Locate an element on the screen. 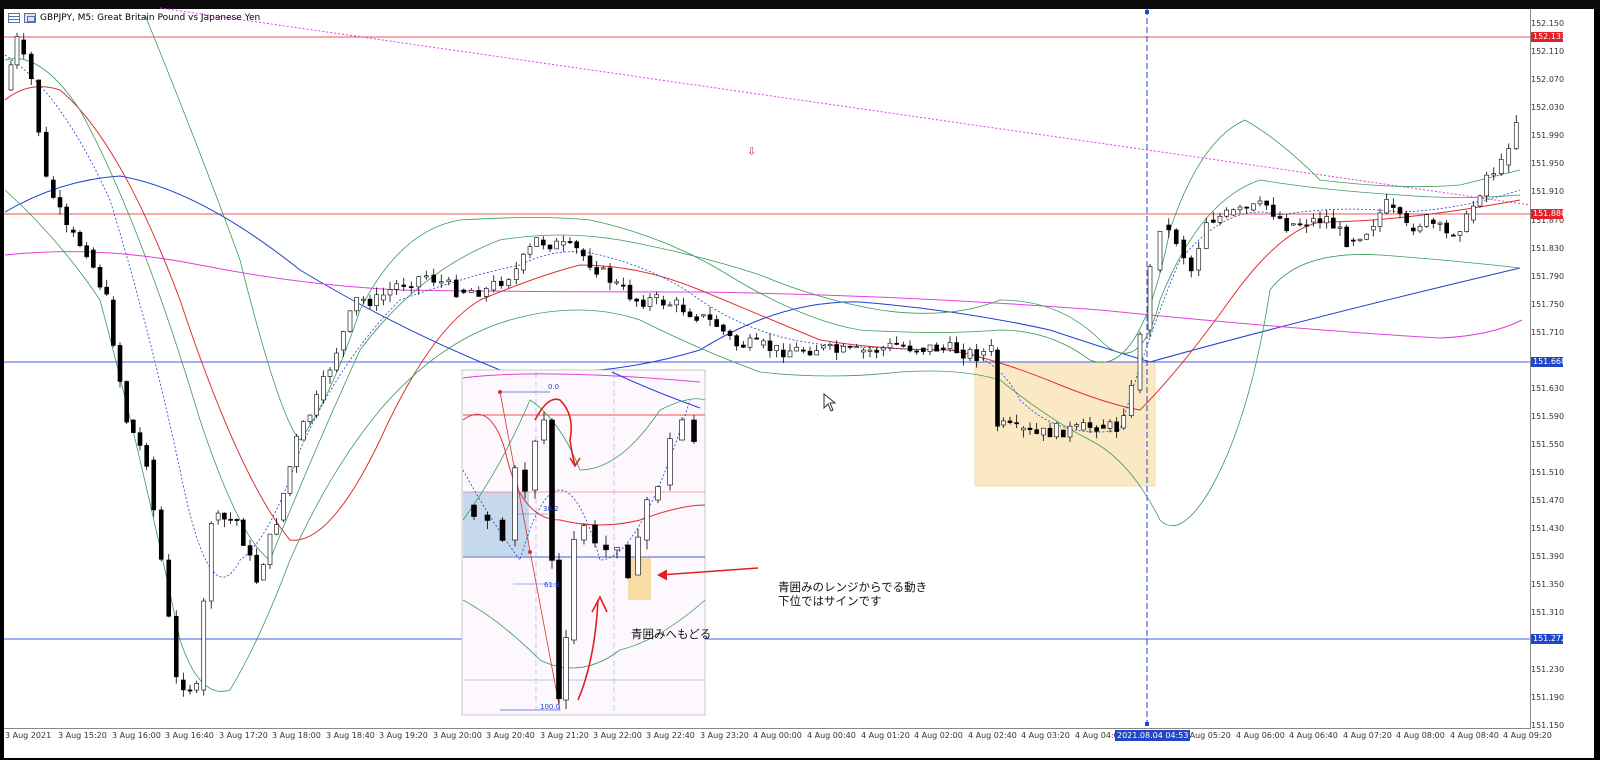  time-tick-label: 4 Aug 08:00 is located at coordinates (1420, 735).